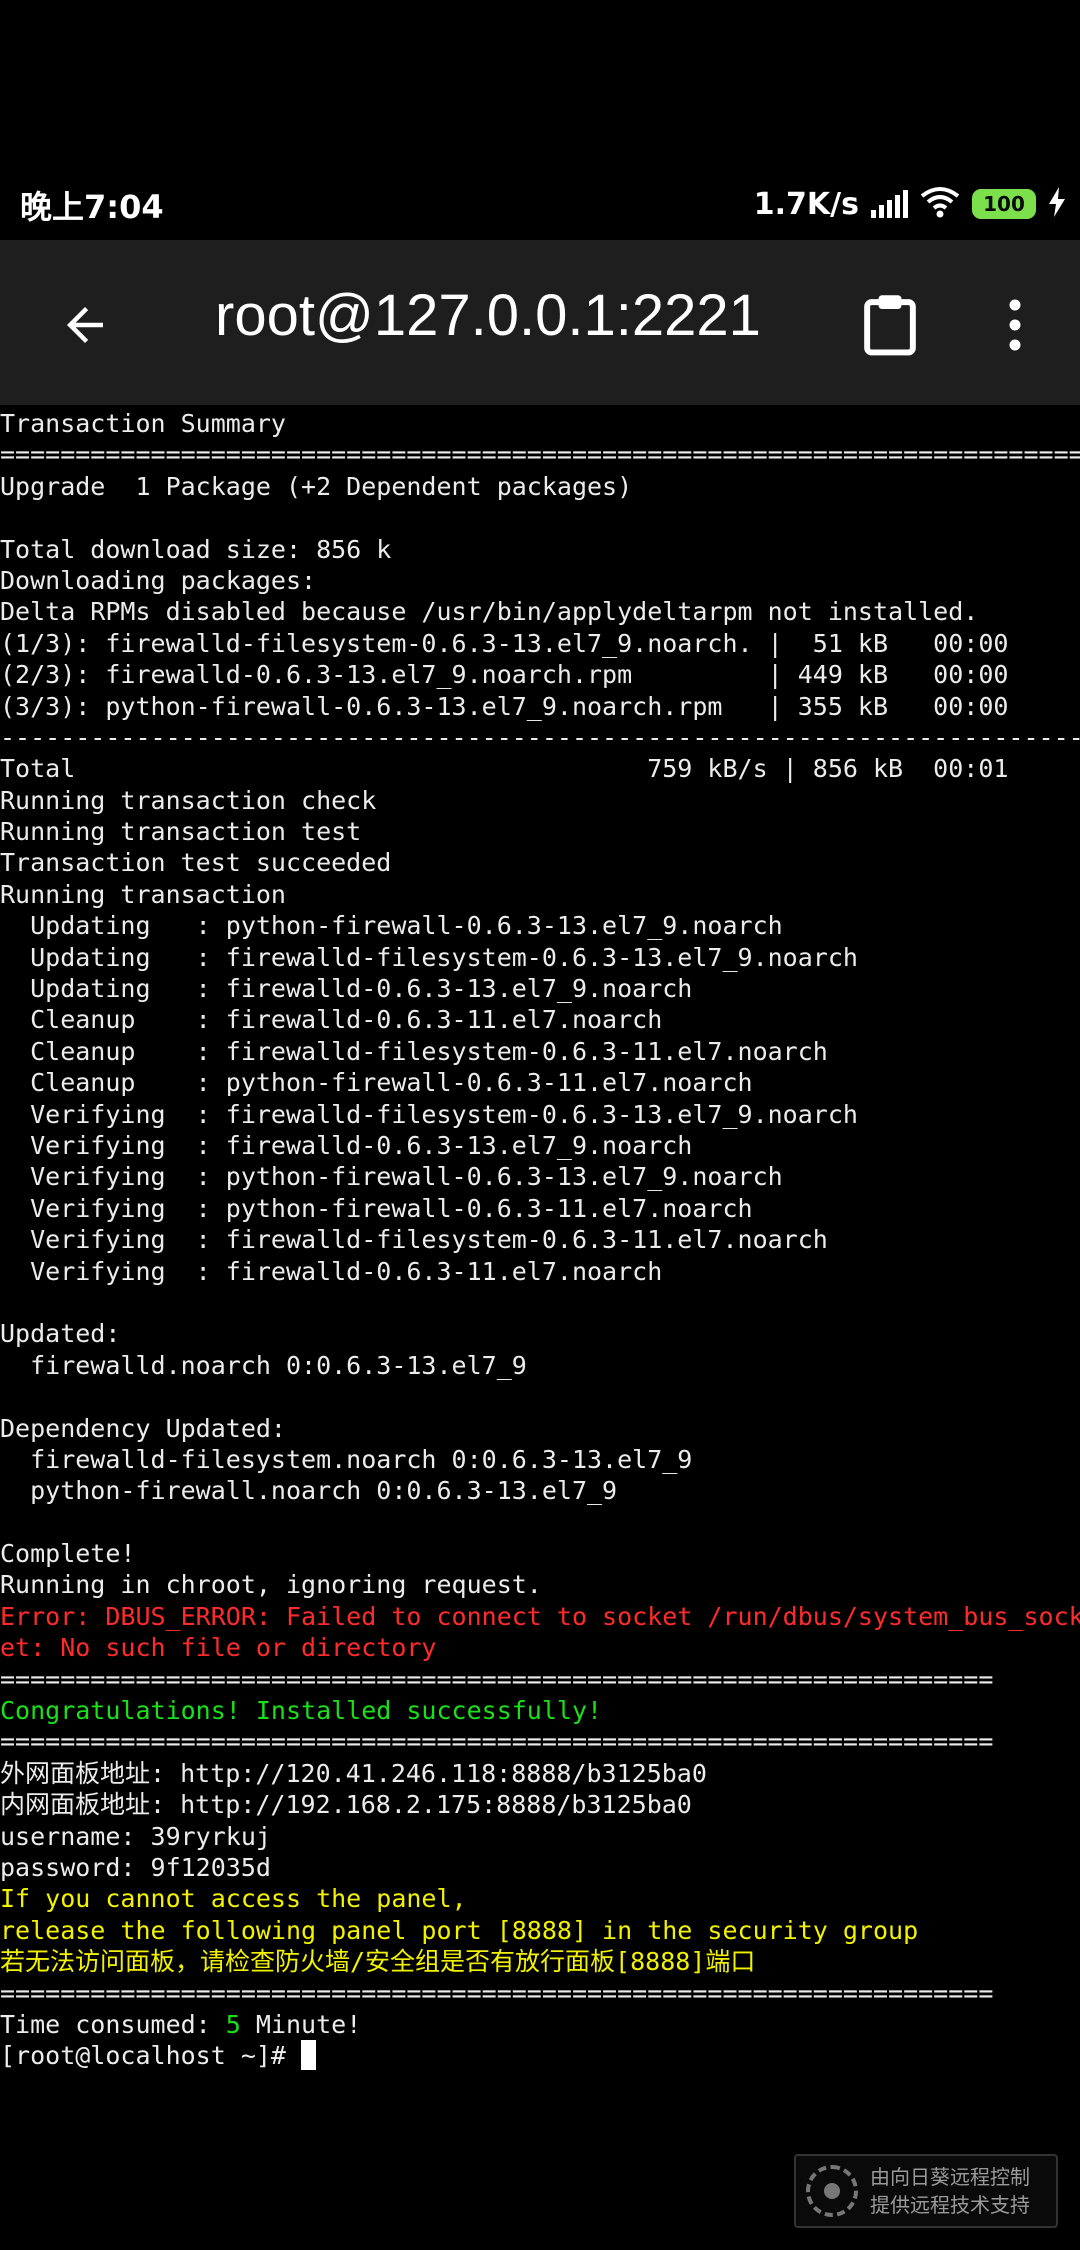 Image resolution: width=1080 pixels, height=2250 pixels. I want to click on more-vert-icon, so click(1015, 325).